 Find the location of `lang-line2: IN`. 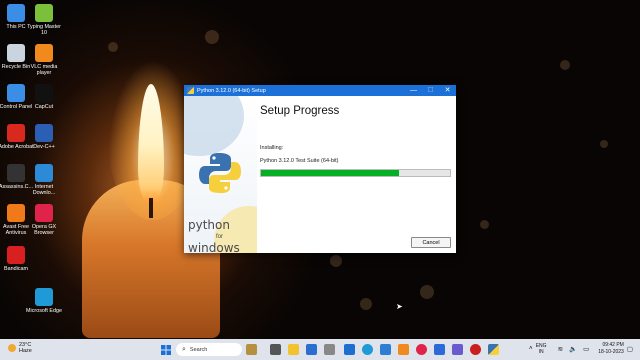

lang-line2: IN is located at coordinates (541, 351).